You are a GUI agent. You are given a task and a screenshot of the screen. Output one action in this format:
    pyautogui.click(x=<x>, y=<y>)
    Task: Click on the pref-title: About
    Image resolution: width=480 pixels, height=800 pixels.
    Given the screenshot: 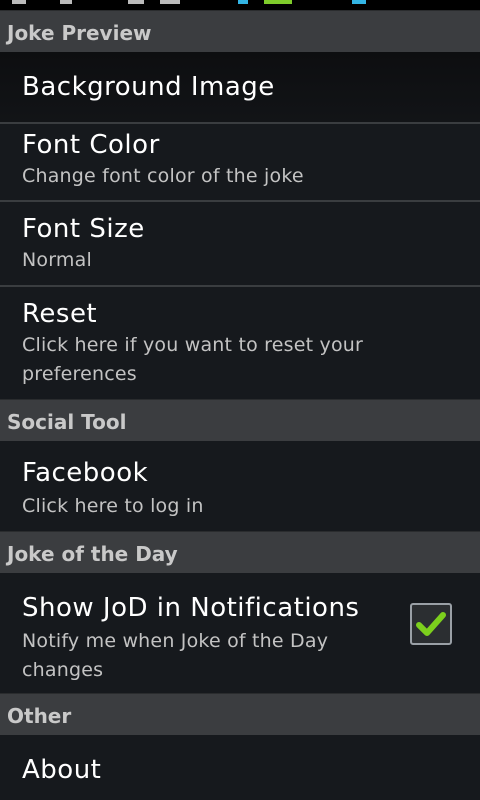 What is the action you would take?
    pyautogui.click(x=62, y=770)
    